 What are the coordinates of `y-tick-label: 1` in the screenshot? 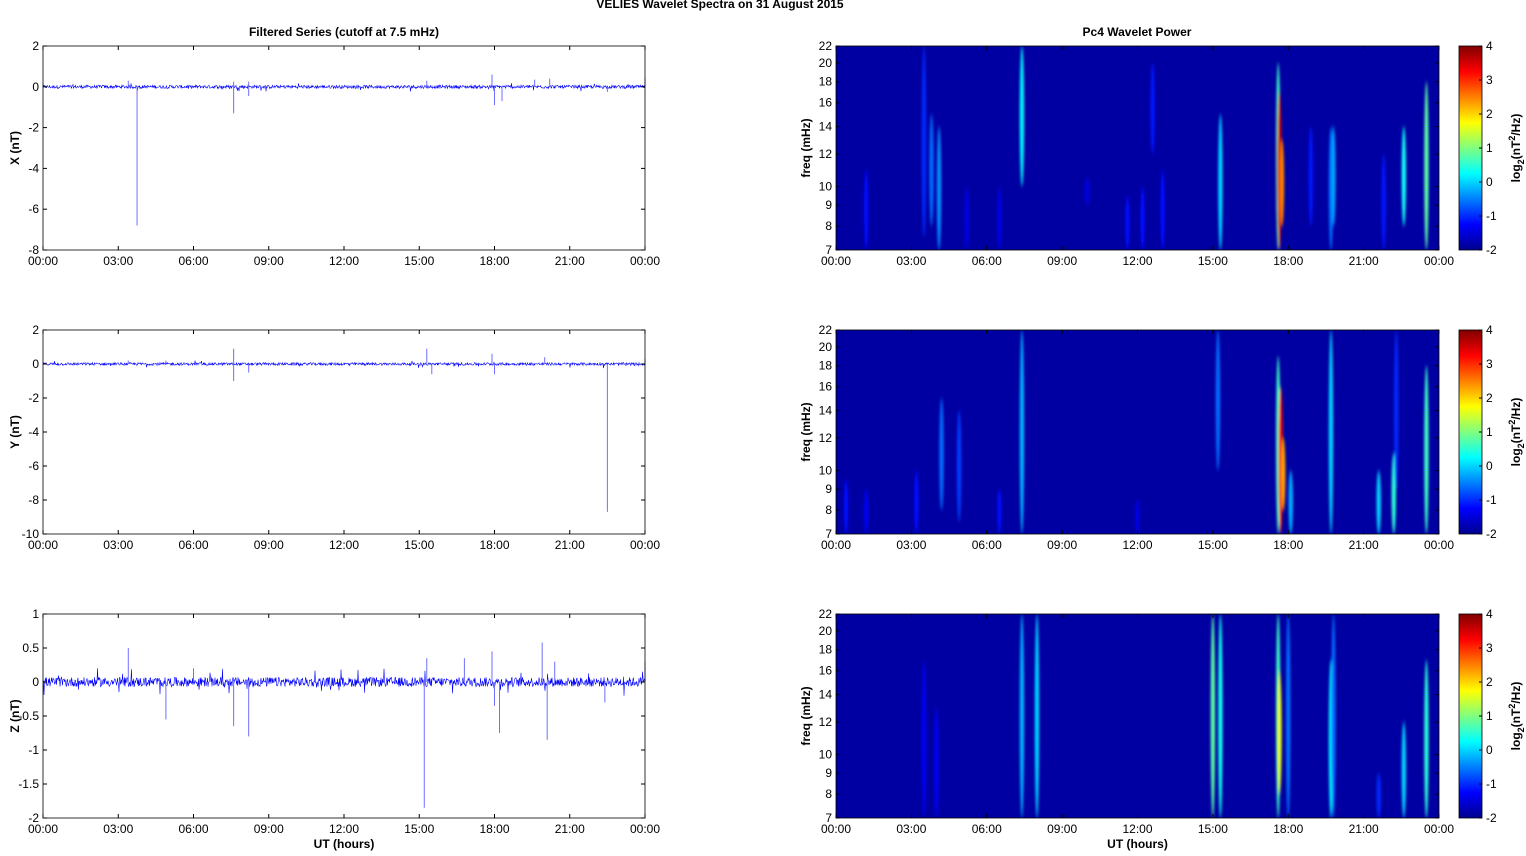 It's located at (35, 614).